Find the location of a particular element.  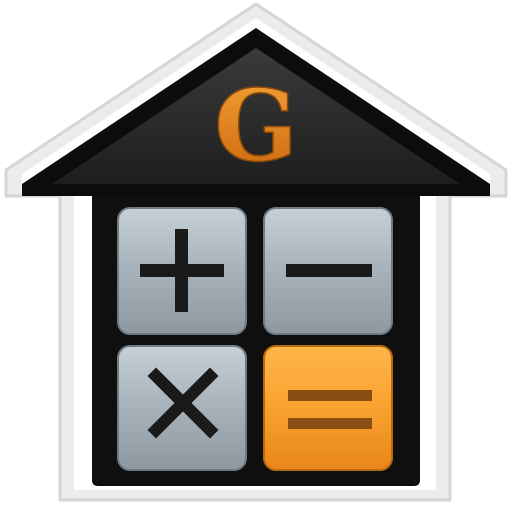

minus-icon is located at coordinates (329, 270).